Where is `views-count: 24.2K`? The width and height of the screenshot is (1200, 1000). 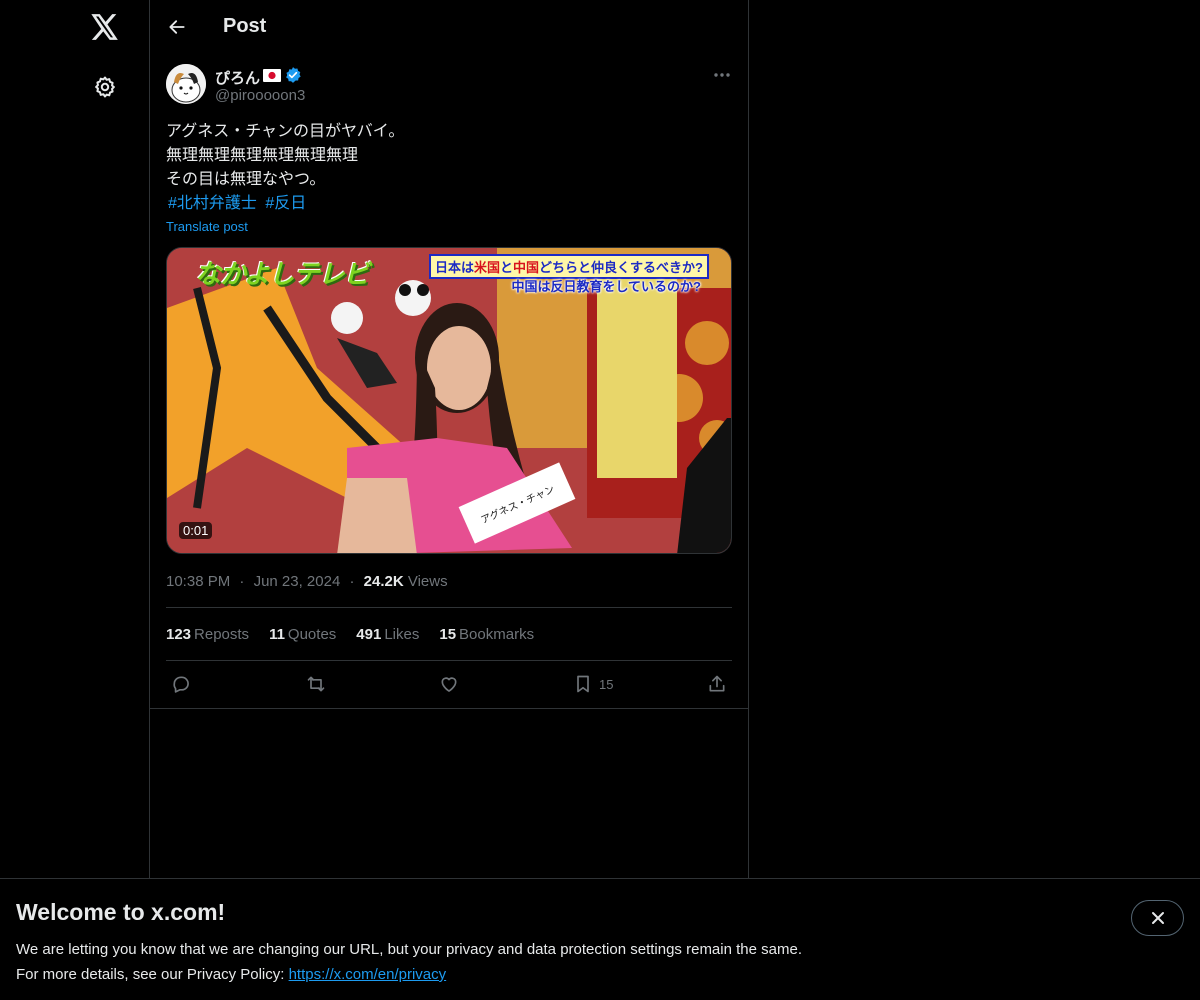 views-count: 24.2K is located at coordinates (383, 581).